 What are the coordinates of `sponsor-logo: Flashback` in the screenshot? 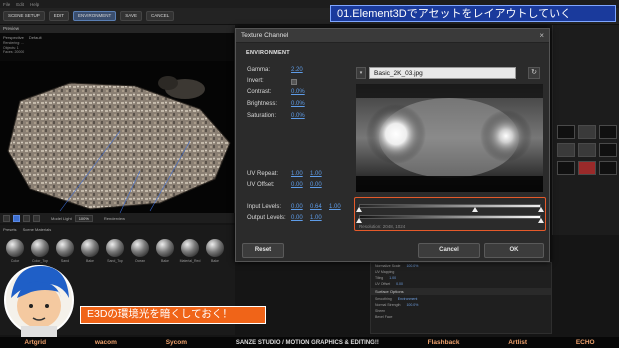 It's located at (443, 342).